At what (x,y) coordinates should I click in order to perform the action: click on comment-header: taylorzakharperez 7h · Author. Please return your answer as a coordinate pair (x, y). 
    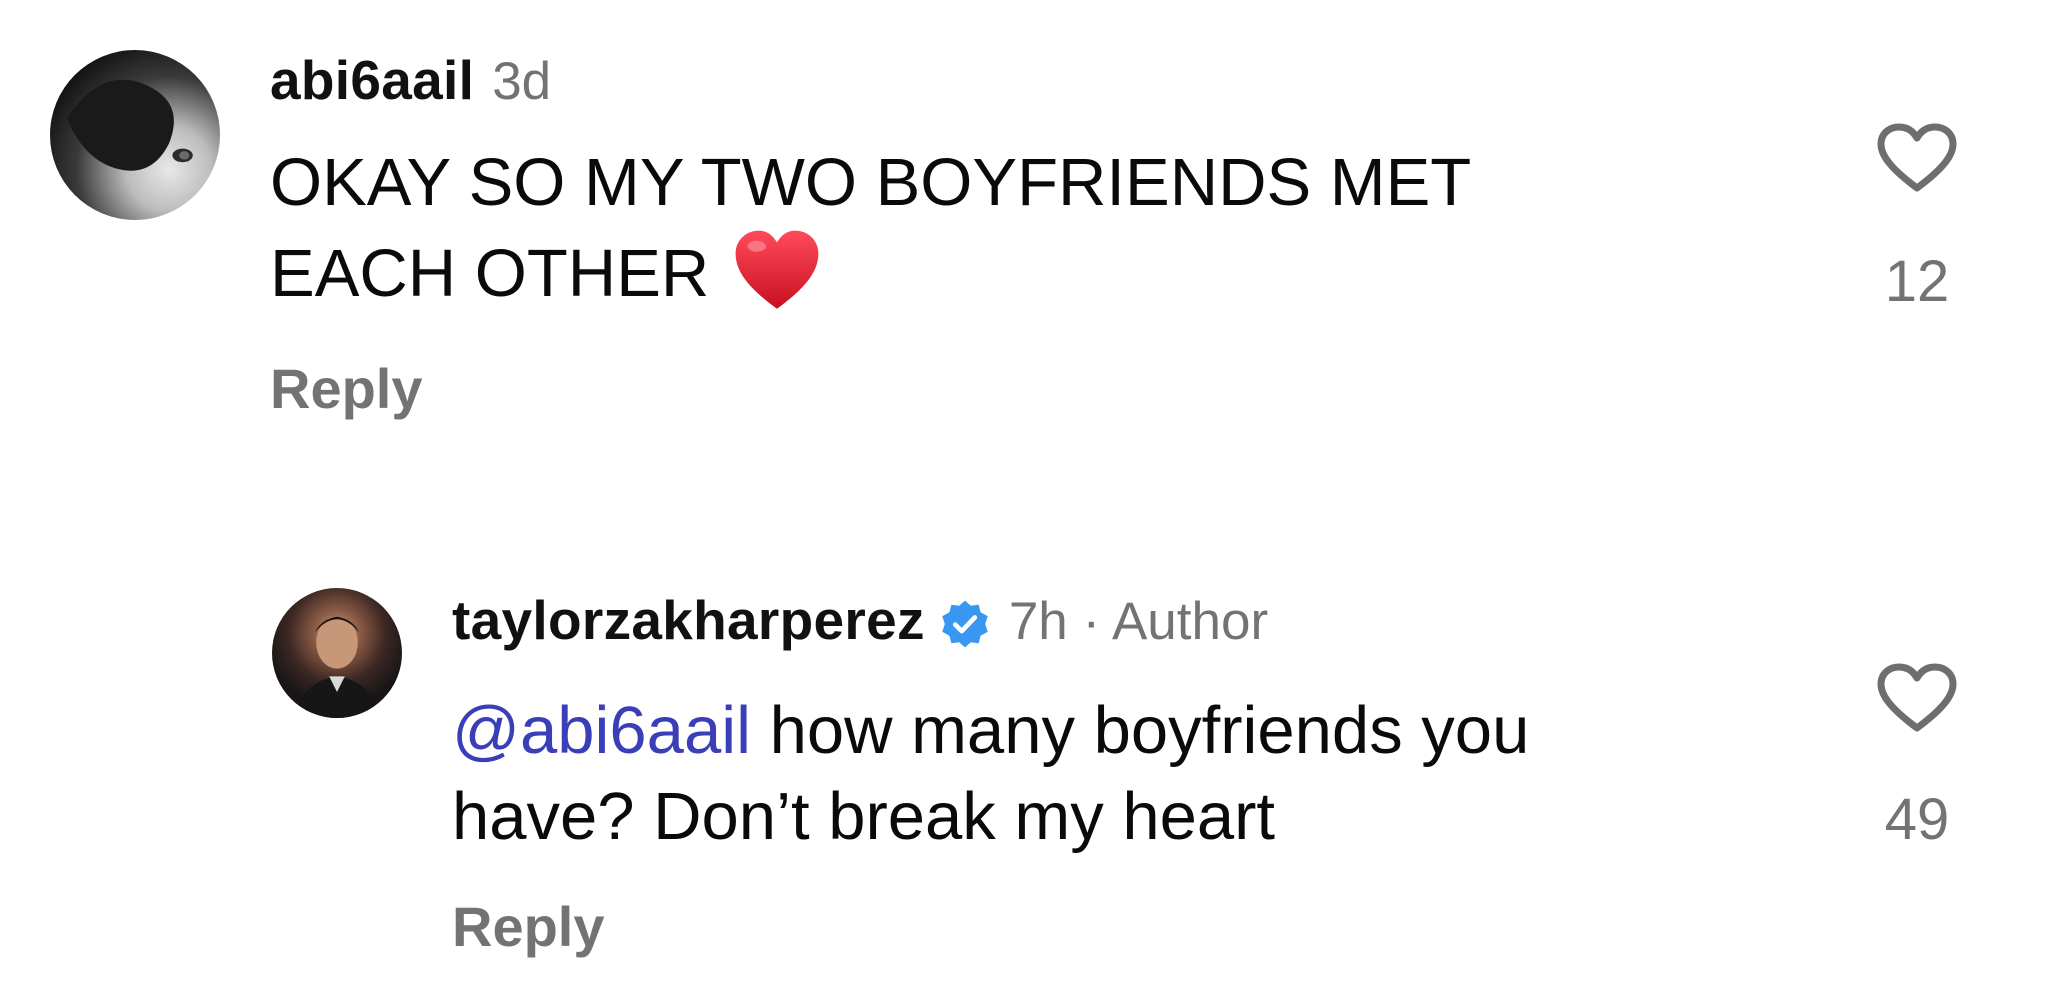
    Looking at the image, I should click on (860, 620).